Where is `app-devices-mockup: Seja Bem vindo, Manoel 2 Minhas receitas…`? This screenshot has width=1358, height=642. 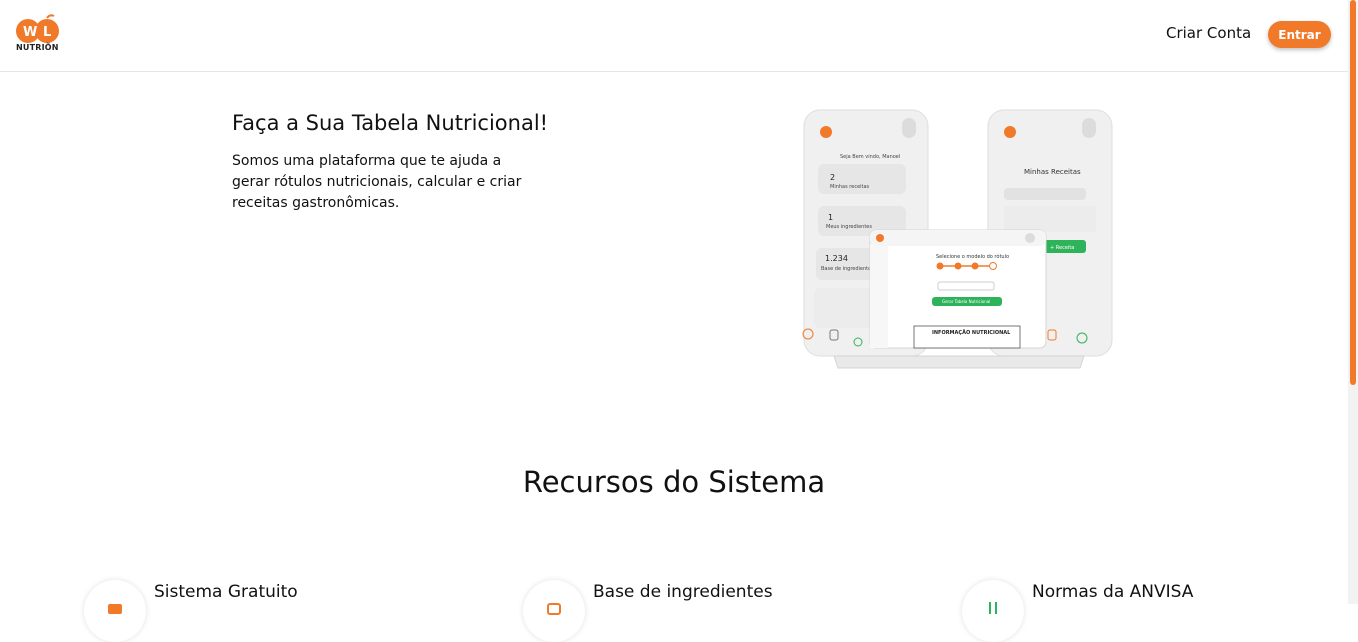 app-devices-mockup: Seja Bem vindo, Manoel 2 Minhas receitas… is located at coordinates (957, 239).